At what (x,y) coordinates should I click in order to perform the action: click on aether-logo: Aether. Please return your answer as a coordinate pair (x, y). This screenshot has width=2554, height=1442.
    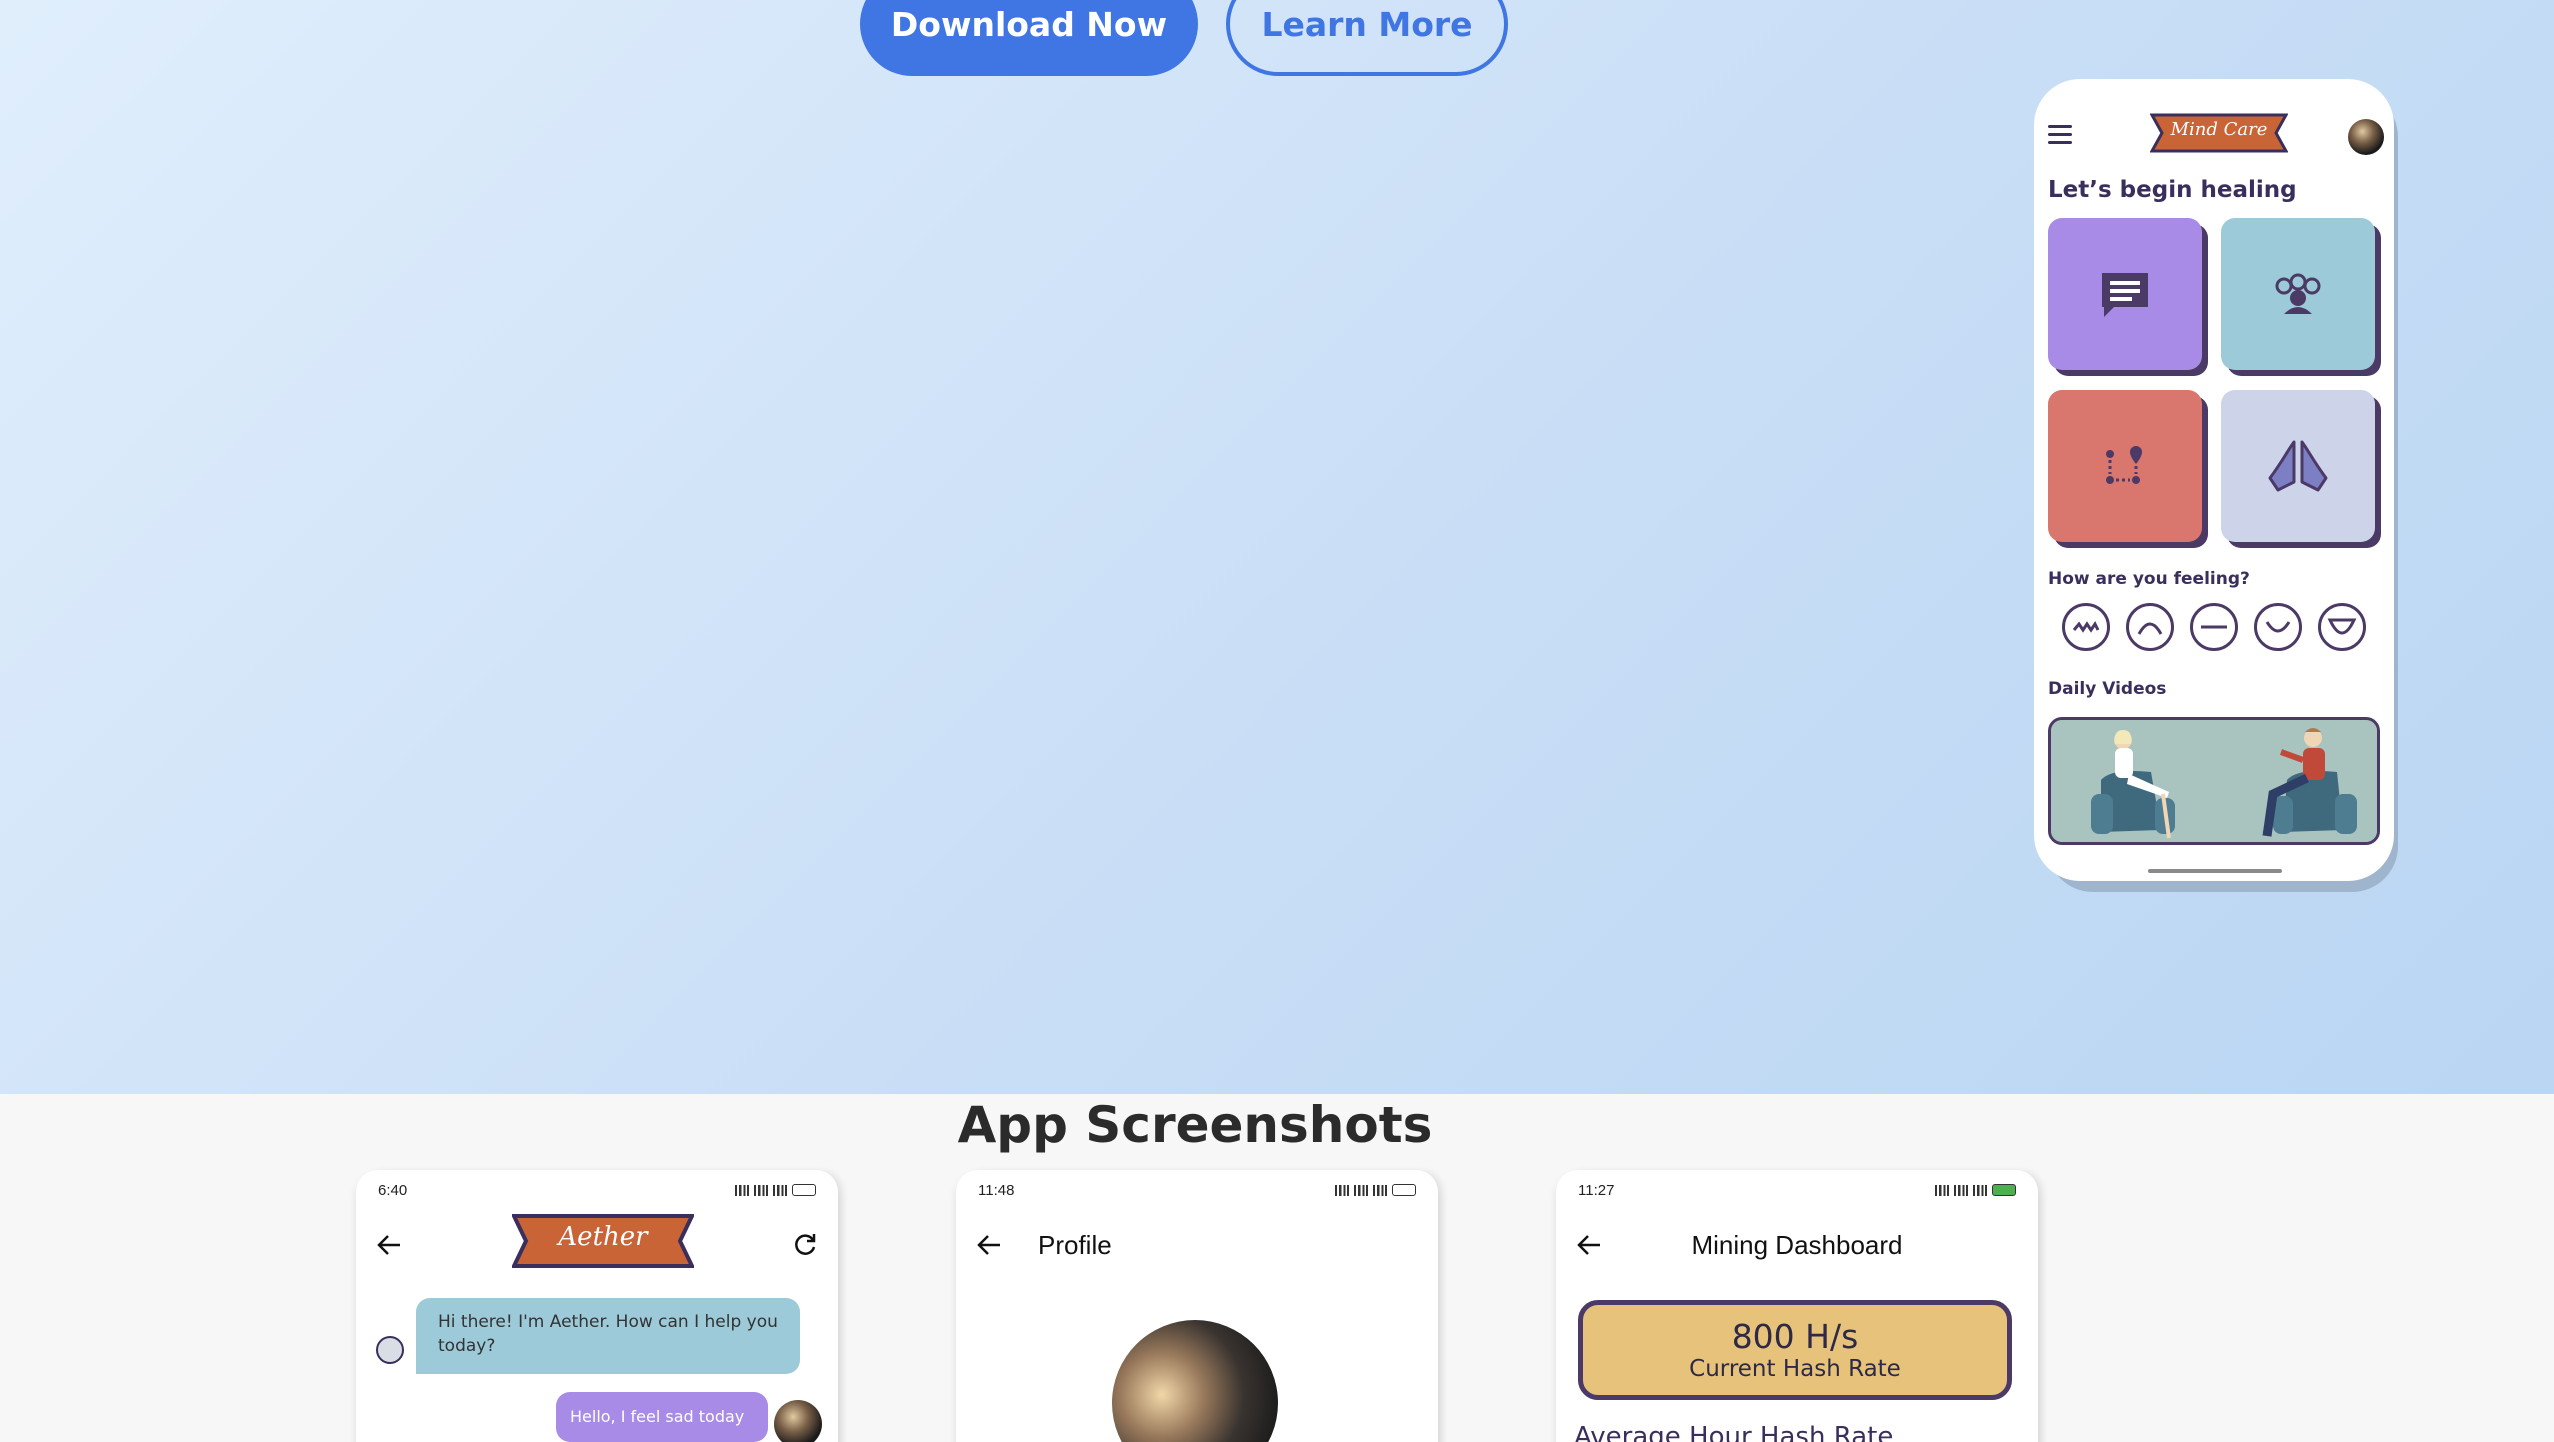
    Looking at the image, I should click on (603, 1241).